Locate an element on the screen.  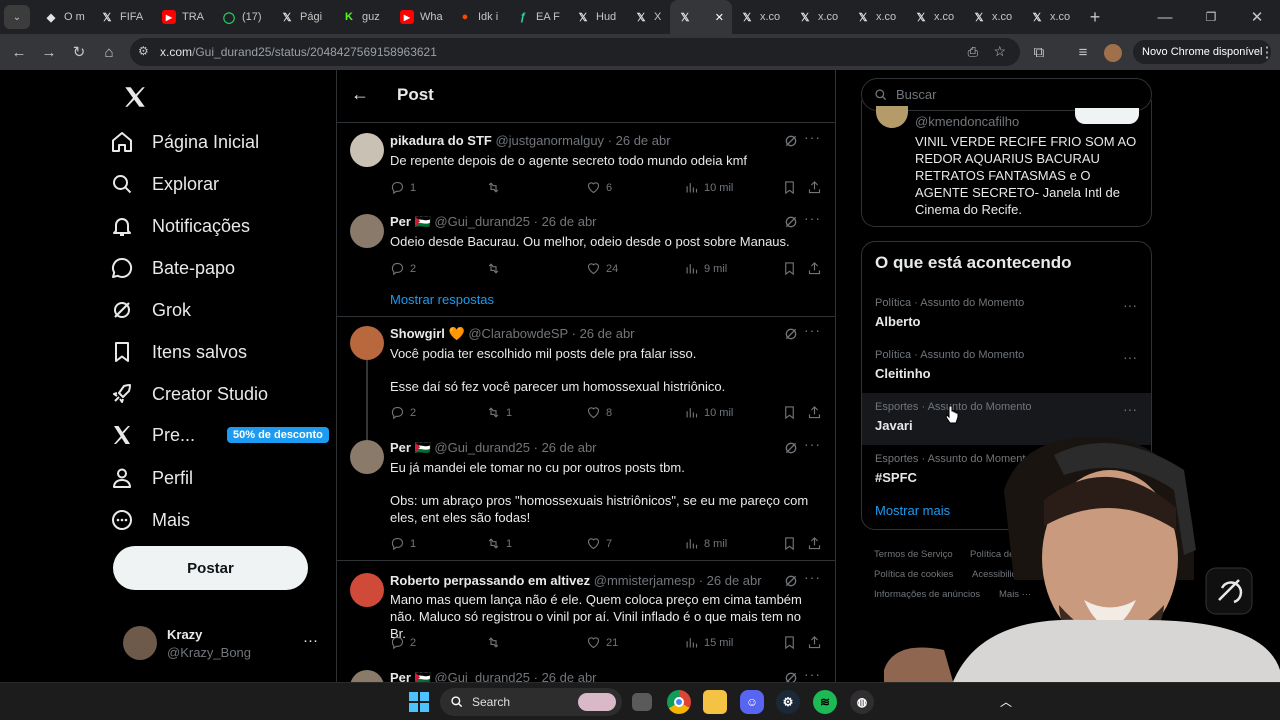
chrome-update-button: Novo Chrome disponível is located at coordinates (1202, 52).